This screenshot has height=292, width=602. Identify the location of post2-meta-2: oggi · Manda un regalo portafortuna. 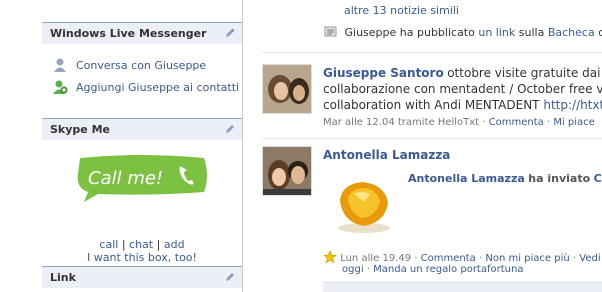
(432, 269).